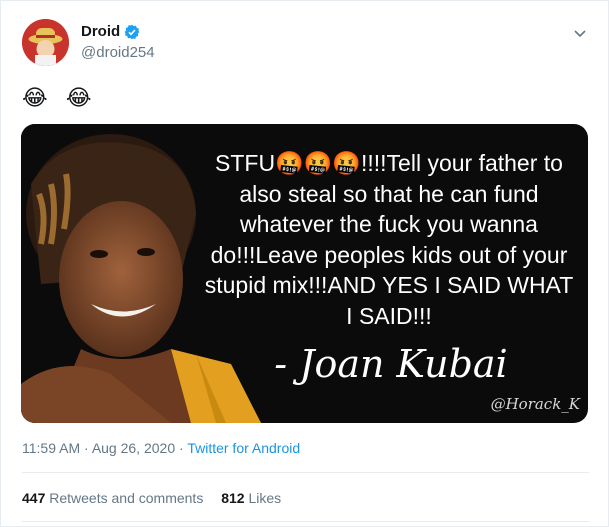  What do you see at coordinates (133, 448) in the screenshot?
I see `tweet-date: Aug 26, 2020` at bounding box center [133, 448].